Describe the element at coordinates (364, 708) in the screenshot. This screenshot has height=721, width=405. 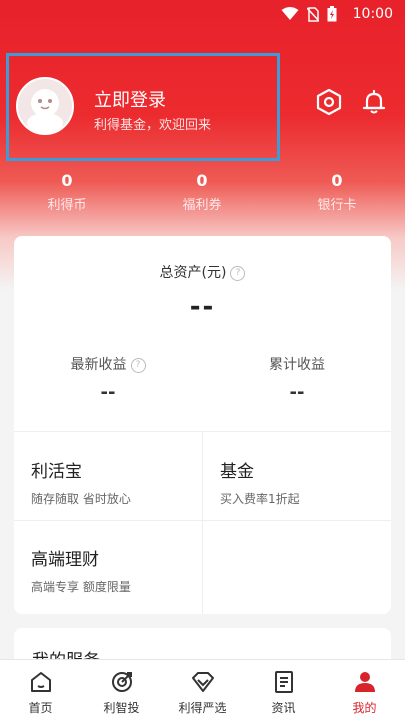
I see `tab-label: 我的` at that location.